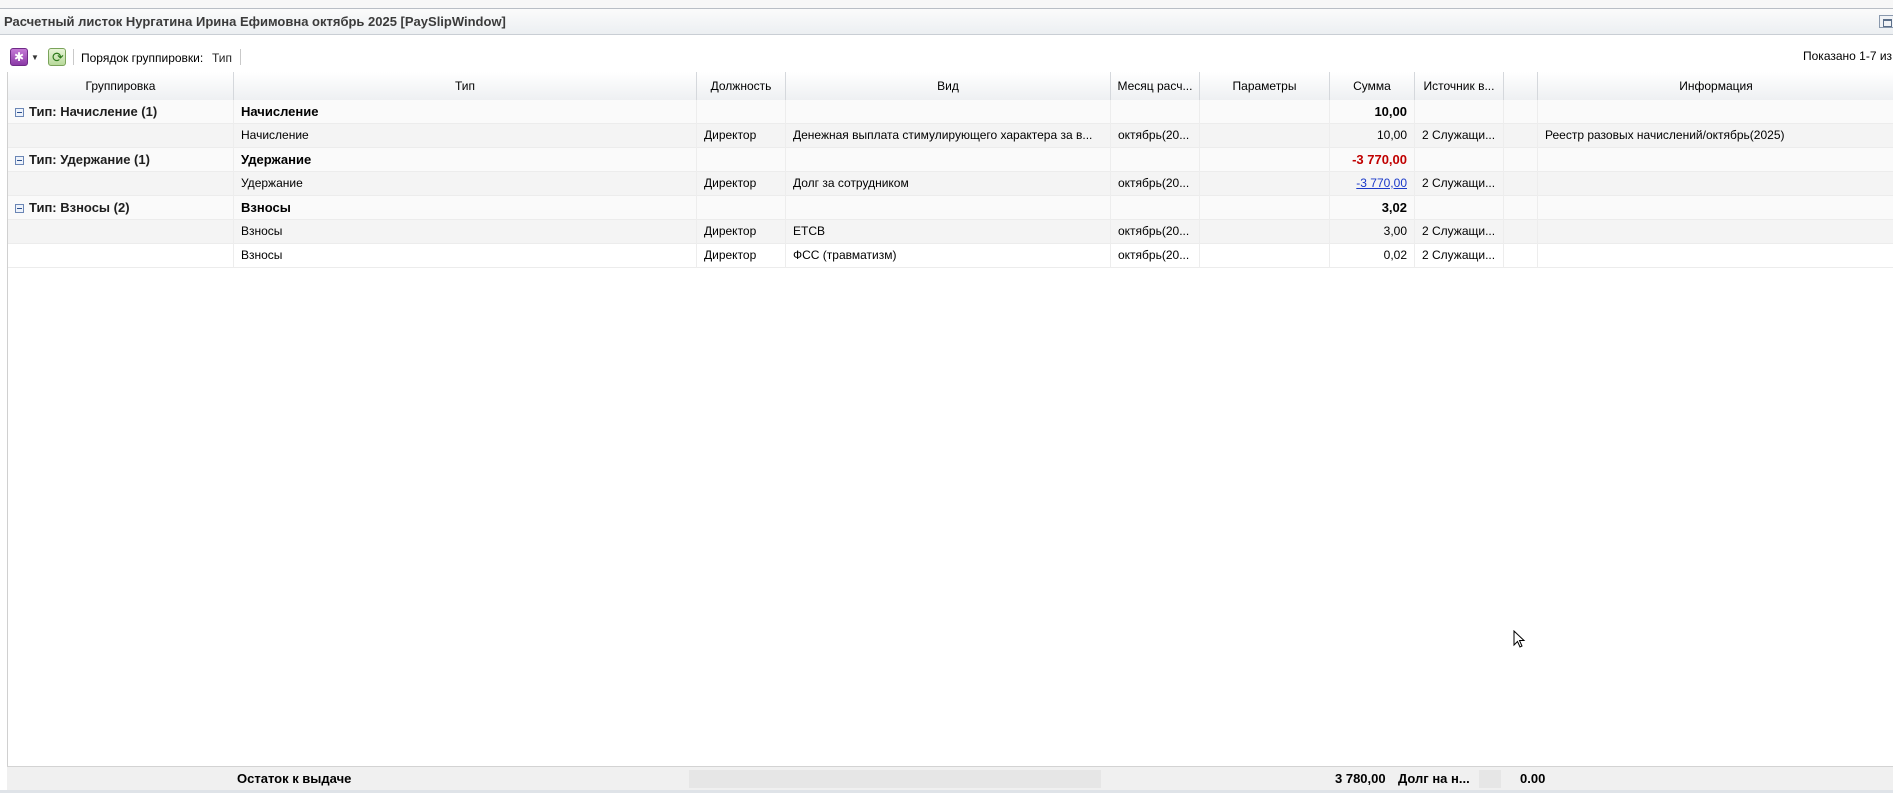  Describe the element at coordinates (1372, 86) in the screenshot. I see `column-header-sum: Сумма` at that location.